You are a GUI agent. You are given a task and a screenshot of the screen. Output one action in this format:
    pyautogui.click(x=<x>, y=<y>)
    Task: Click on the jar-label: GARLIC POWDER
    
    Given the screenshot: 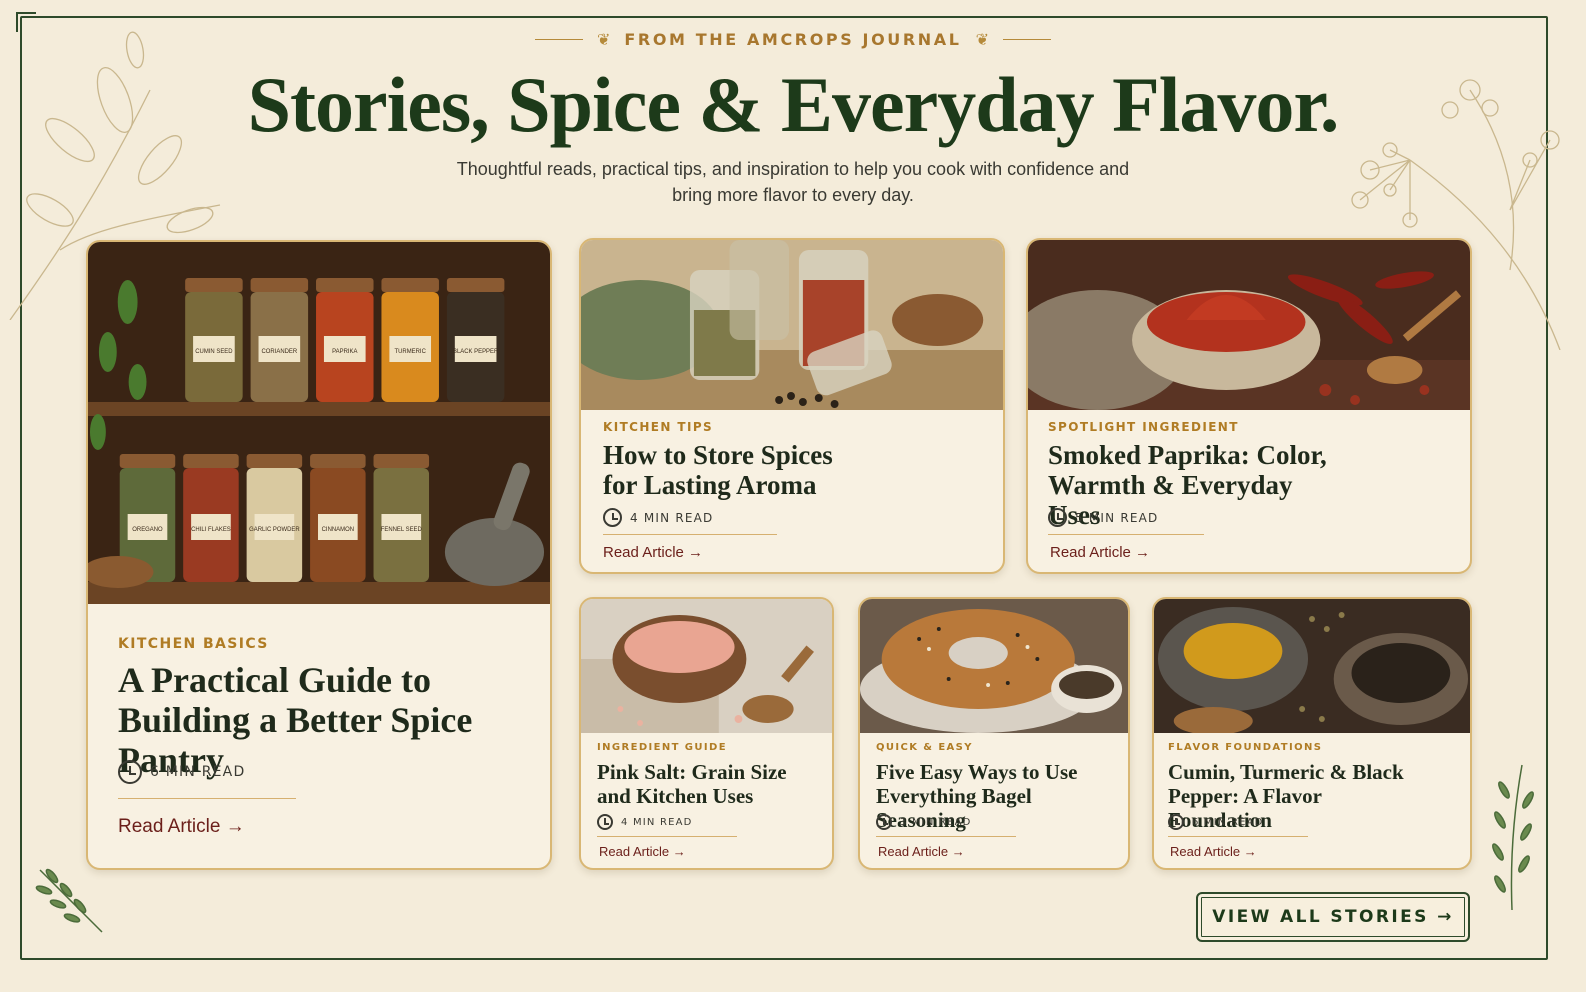 What is the action you would take?
    pyautogui.click(x=274, y=530)
    